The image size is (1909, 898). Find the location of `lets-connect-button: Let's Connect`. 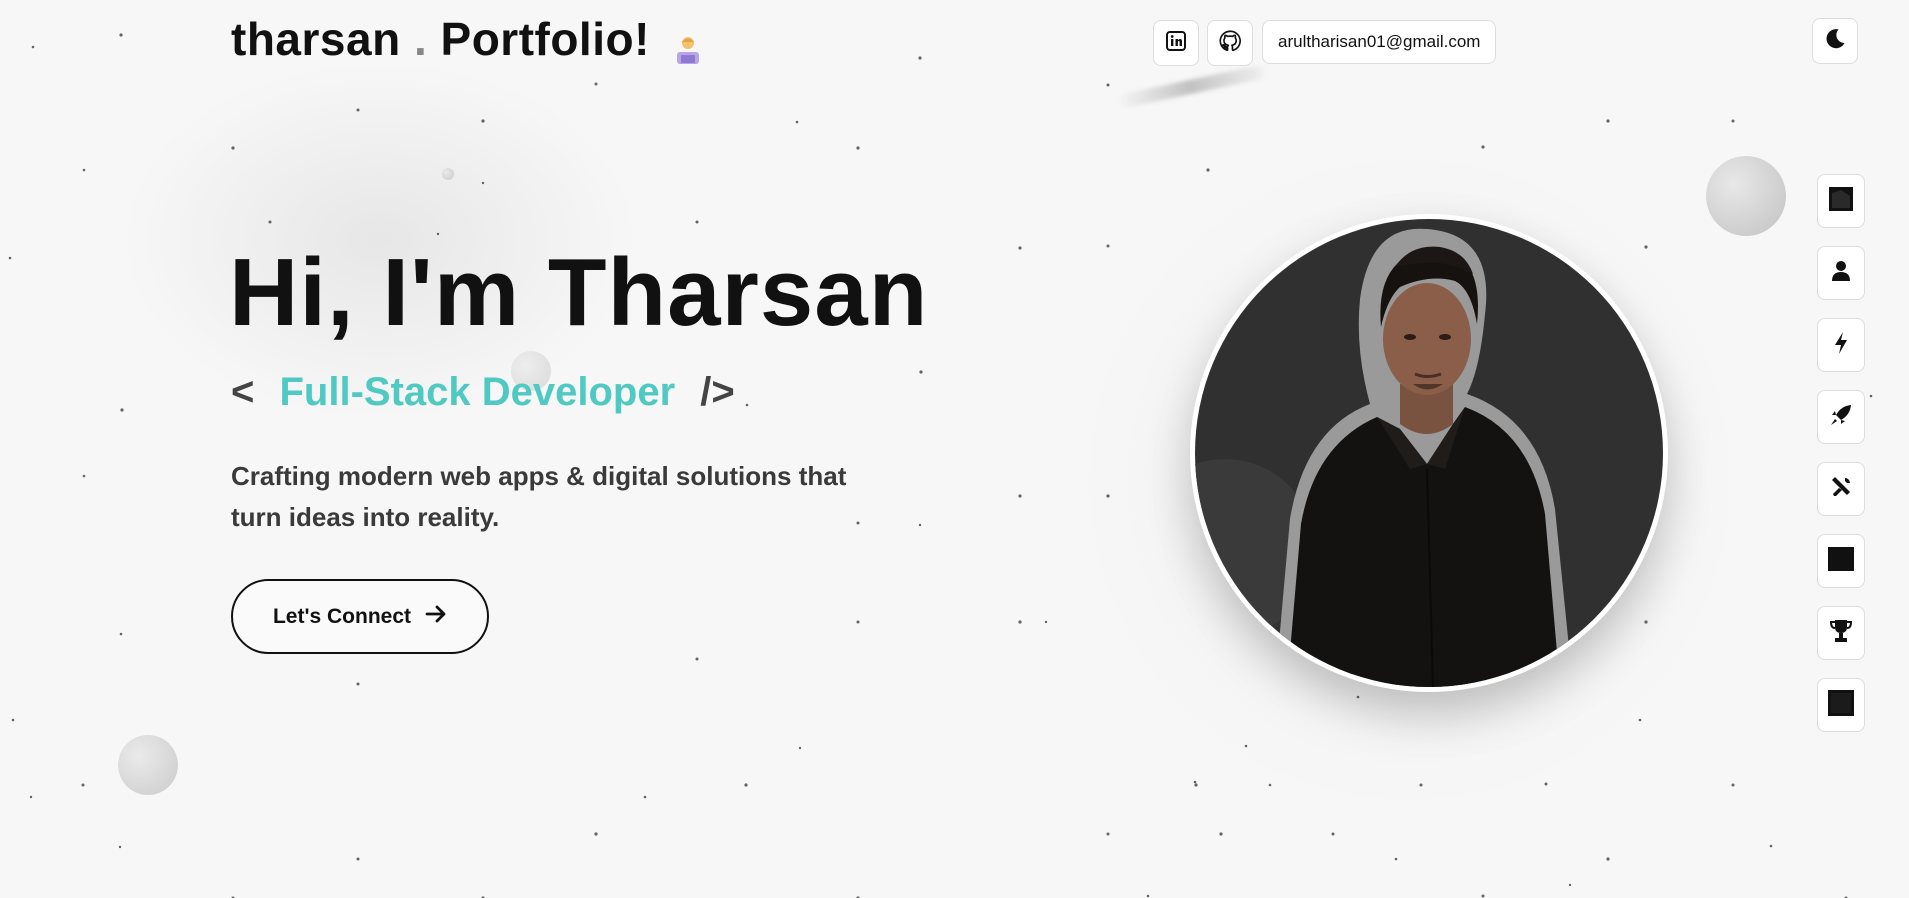

lets-connect-button: Let's Connect is located at coordinates (360, 616).